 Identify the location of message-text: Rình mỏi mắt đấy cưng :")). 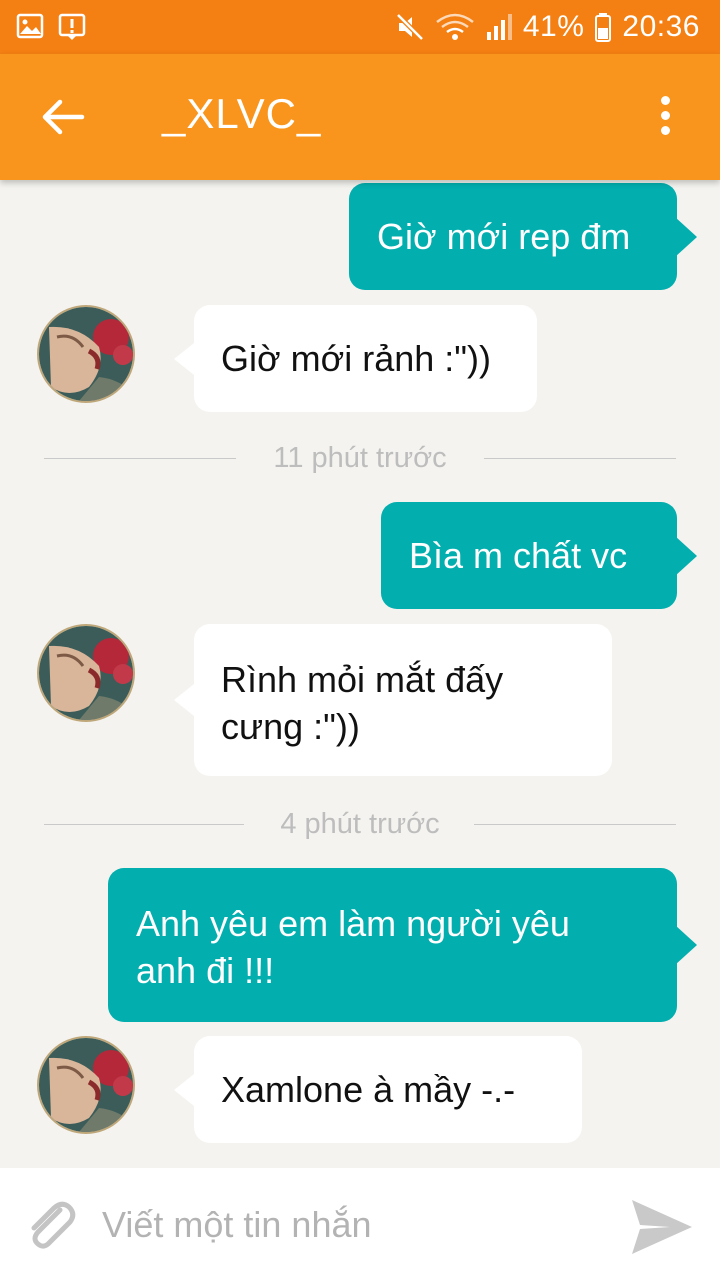
(362, 703).